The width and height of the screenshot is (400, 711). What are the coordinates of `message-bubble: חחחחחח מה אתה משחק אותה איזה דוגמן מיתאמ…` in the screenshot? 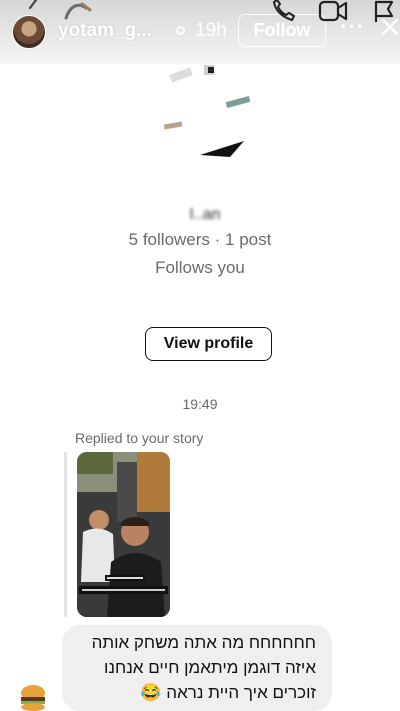 It's located at (197, 668).